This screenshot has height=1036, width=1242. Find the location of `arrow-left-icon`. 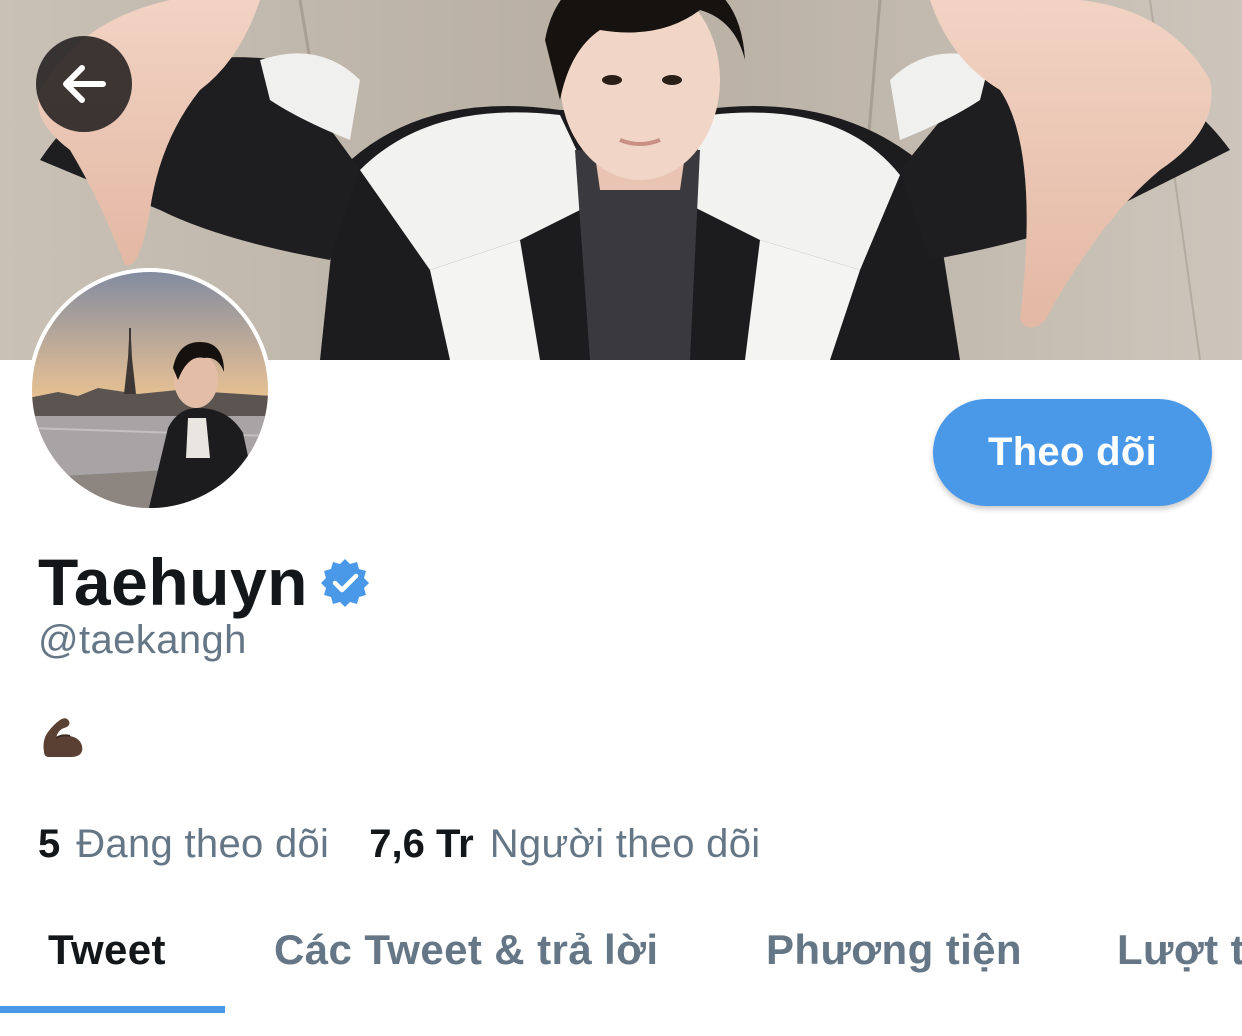

arrow-left-icon is located at coordinates (84, 84).